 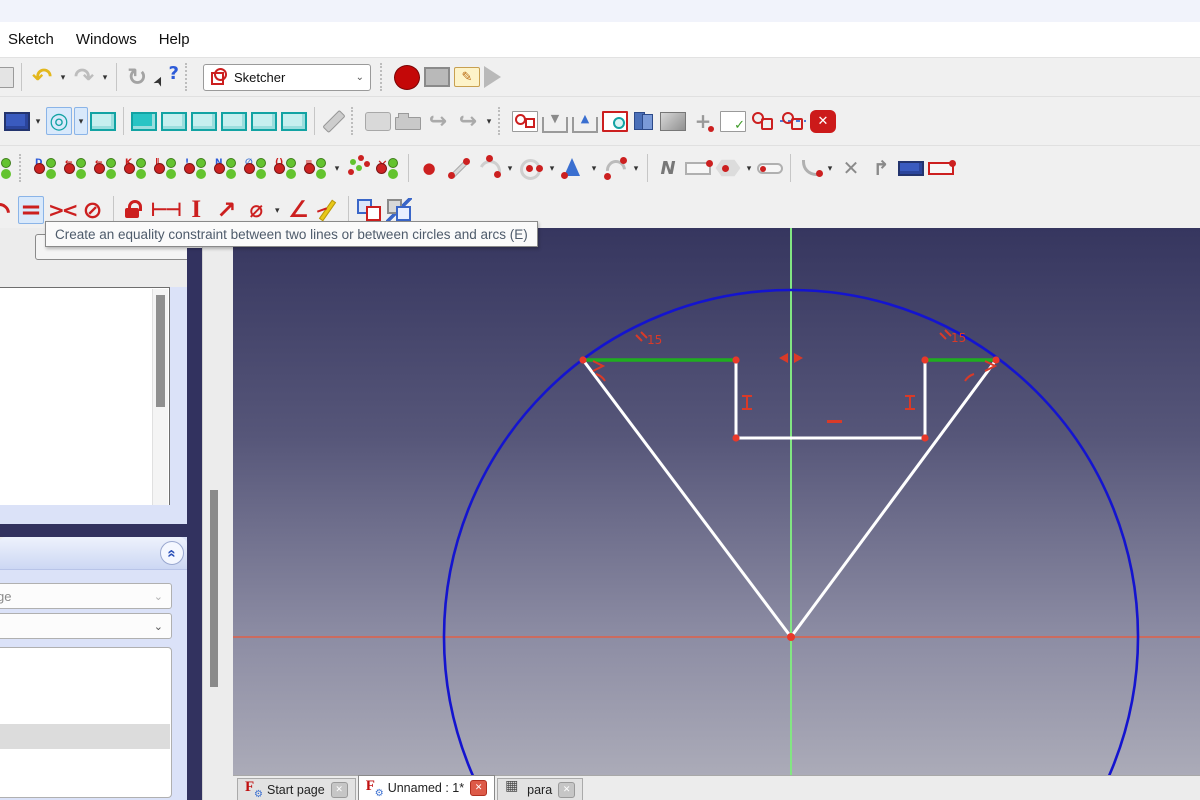 What do you see at coordinates (196, 168) in the screenshot?
I see `select-redundant-button: !` at bounding box center [196, 168].